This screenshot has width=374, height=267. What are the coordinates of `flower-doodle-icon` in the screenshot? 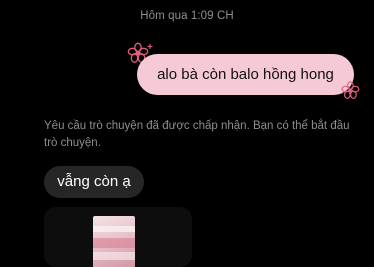 It's located at (350, 90).